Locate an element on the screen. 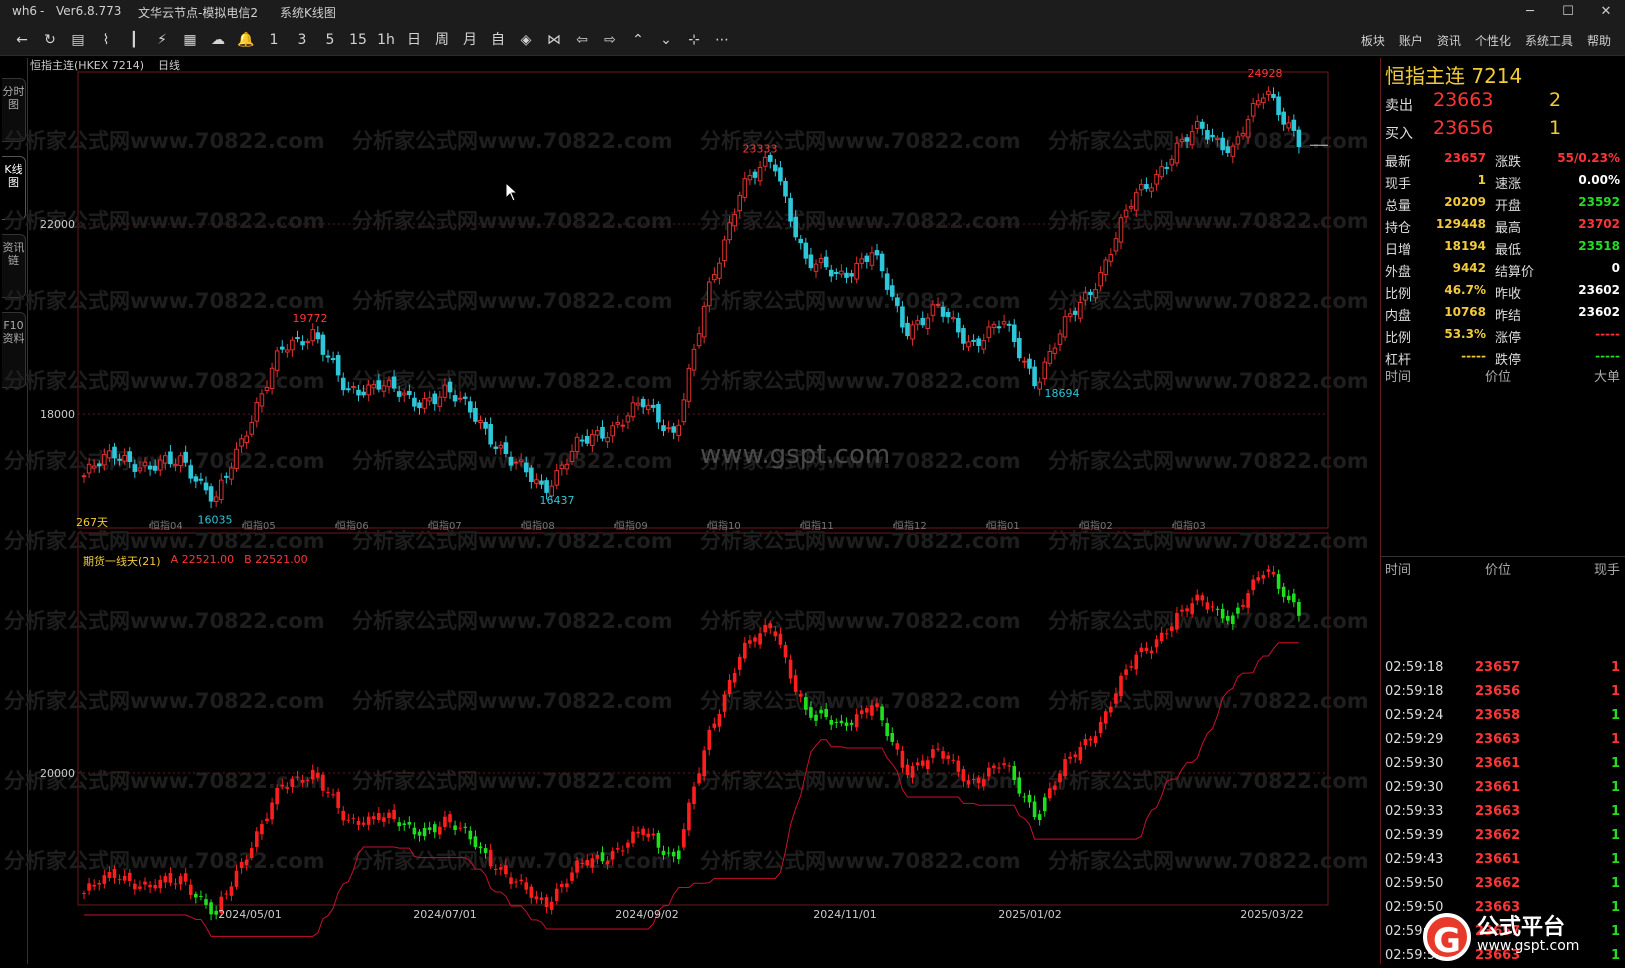 The image size is (1625, 968). period-month-button: 月 is located at coordinates (470, 40).